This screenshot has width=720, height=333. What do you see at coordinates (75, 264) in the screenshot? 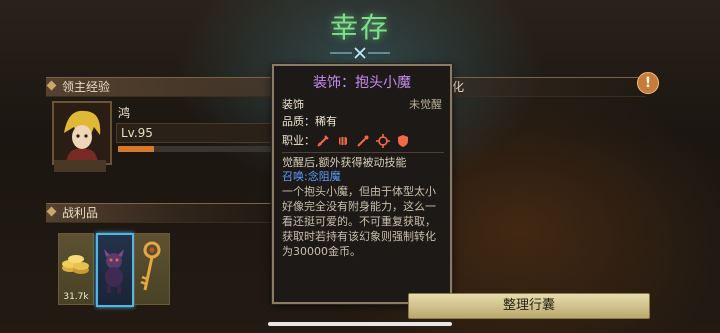
I see `gold-coins-icon` at bounding box center [75, 264].